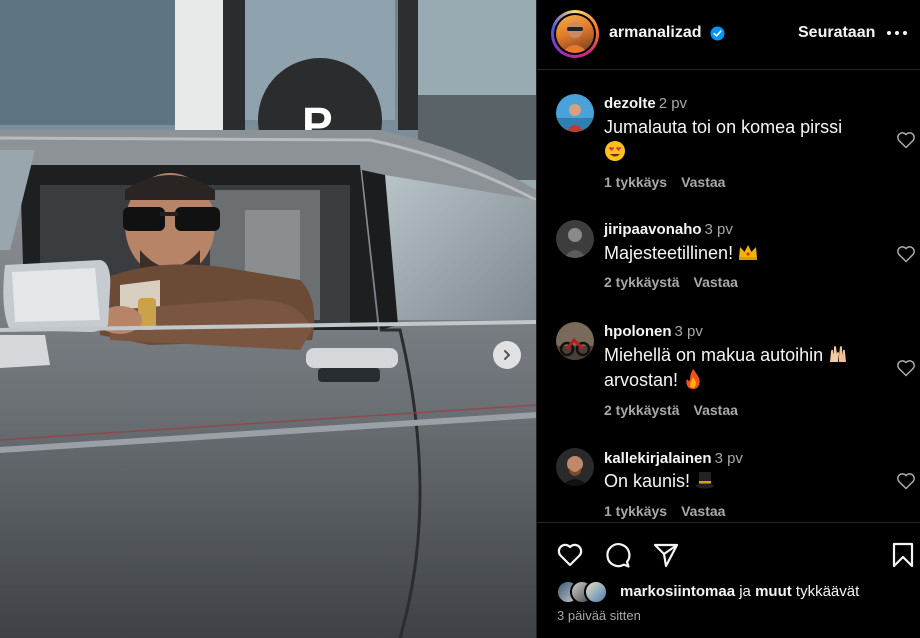 This screenshot has width=920, height=638. I want to click on comment-text-body: On kaunis!, so click(647, 481).